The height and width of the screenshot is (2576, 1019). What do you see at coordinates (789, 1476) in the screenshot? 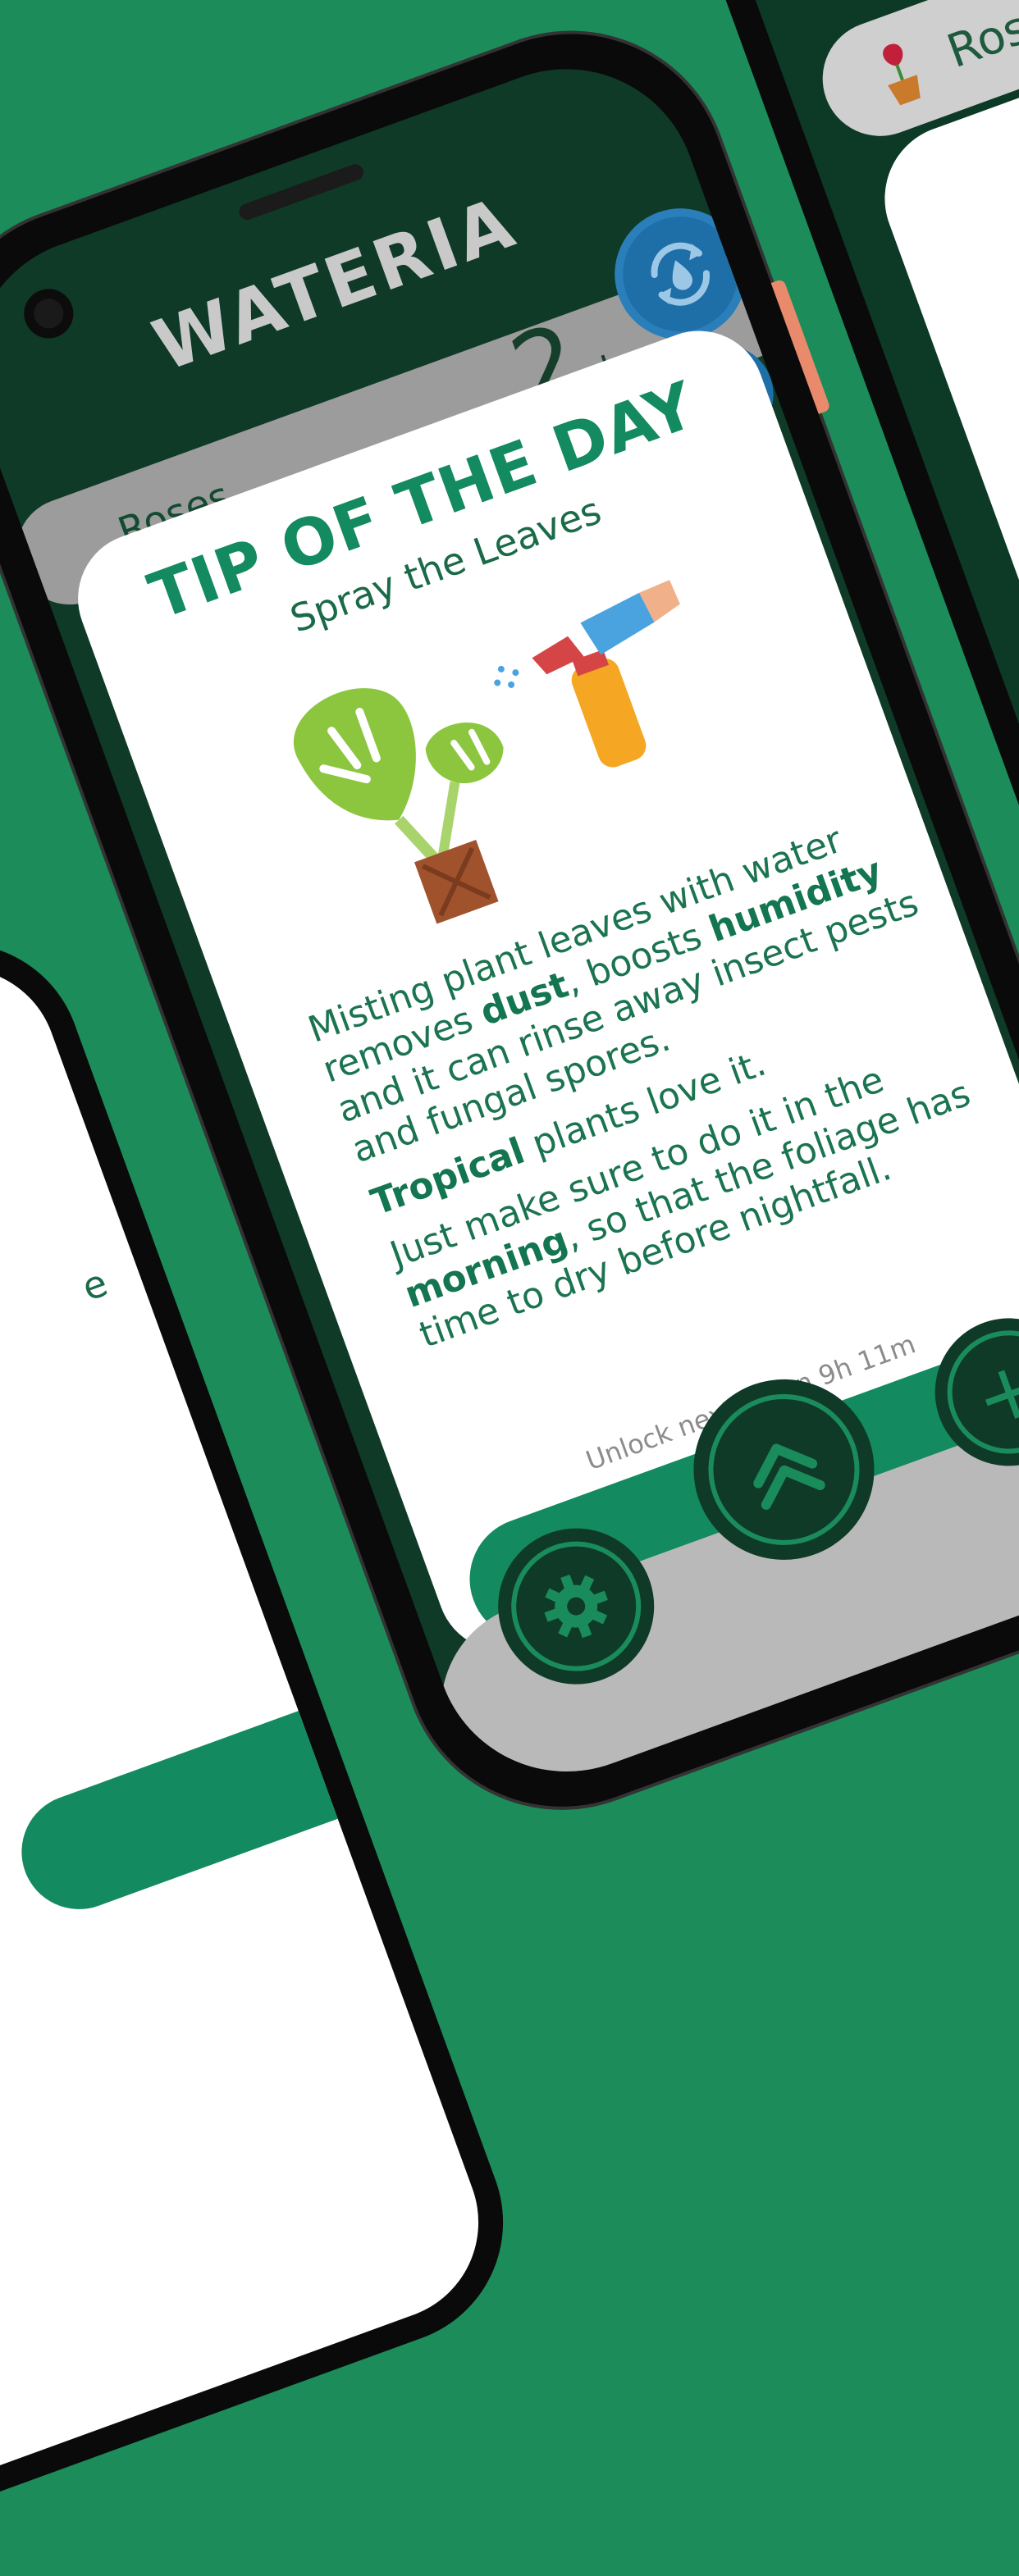
I see `double-chevron-up-icon` at bounding box center [789, 1476].